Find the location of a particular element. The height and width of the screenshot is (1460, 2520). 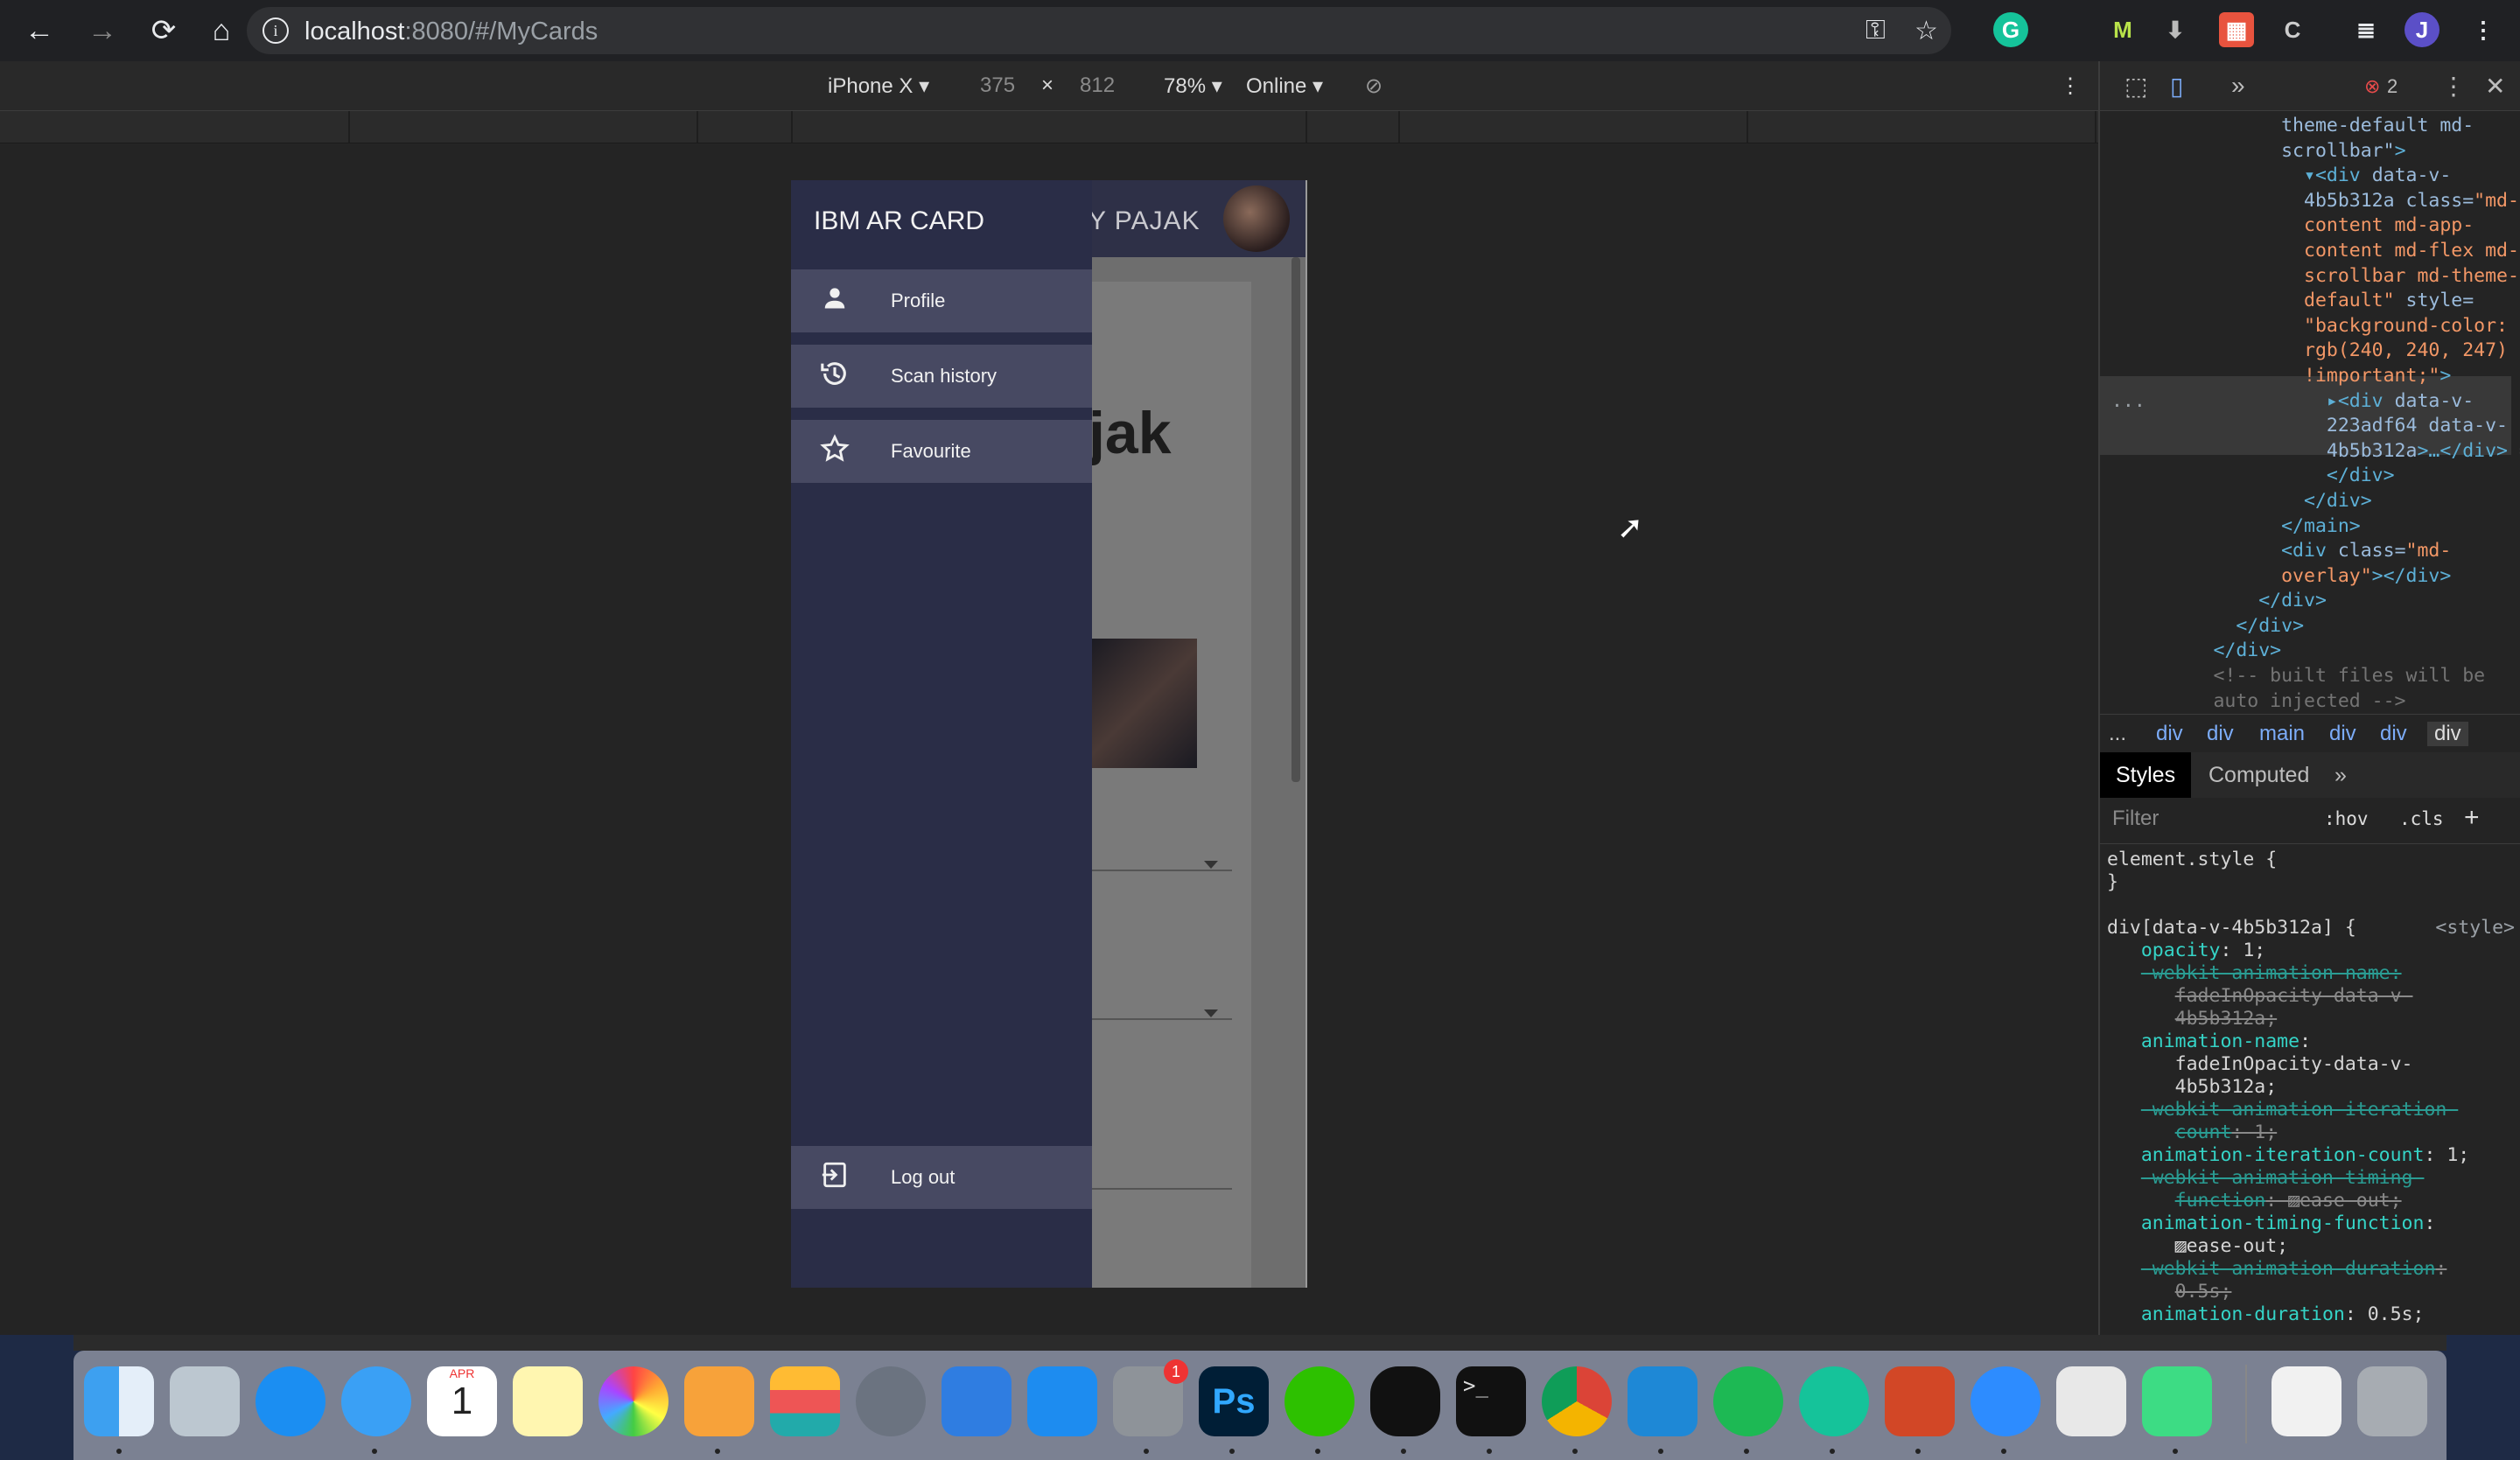

textedit-icon is located at coordinates (2091, 1401).